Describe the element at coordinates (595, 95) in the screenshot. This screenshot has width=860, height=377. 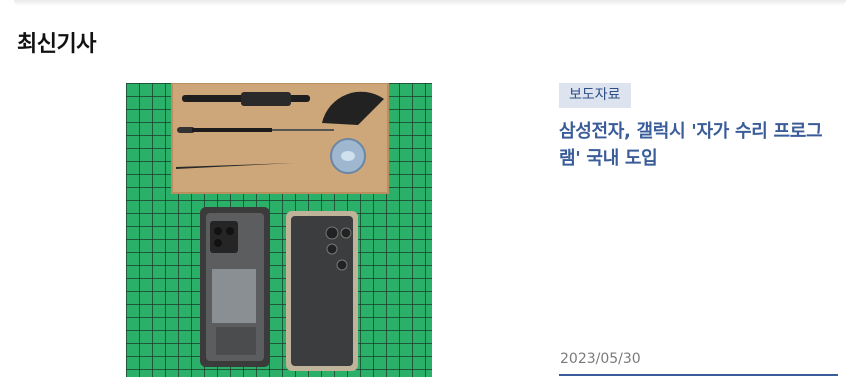
I see `category-badge: 보도자료` at that location.